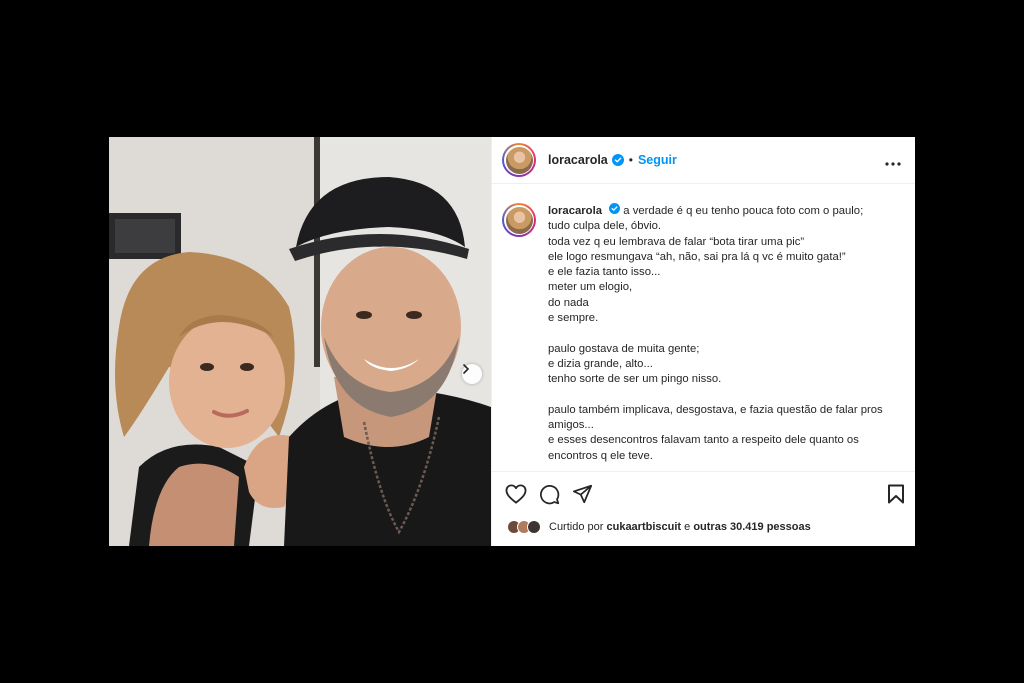  Describe the element at coordinates (575, 211) in the screenshot. I see `caption-username: loracarola` at that location.